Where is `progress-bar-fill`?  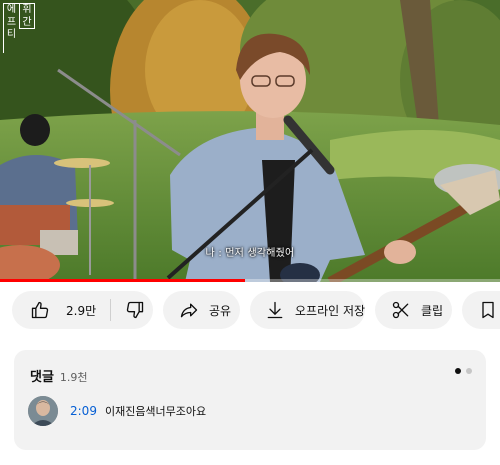
progress-bar-fill is located at coordinates (122, 280).